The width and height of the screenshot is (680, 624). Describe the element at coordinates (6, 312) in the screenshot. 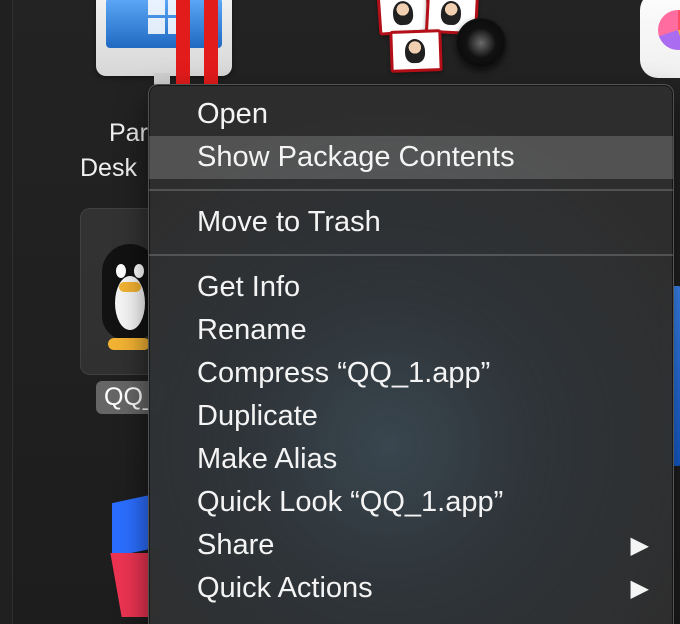

I see `left-window-edge` at that location.